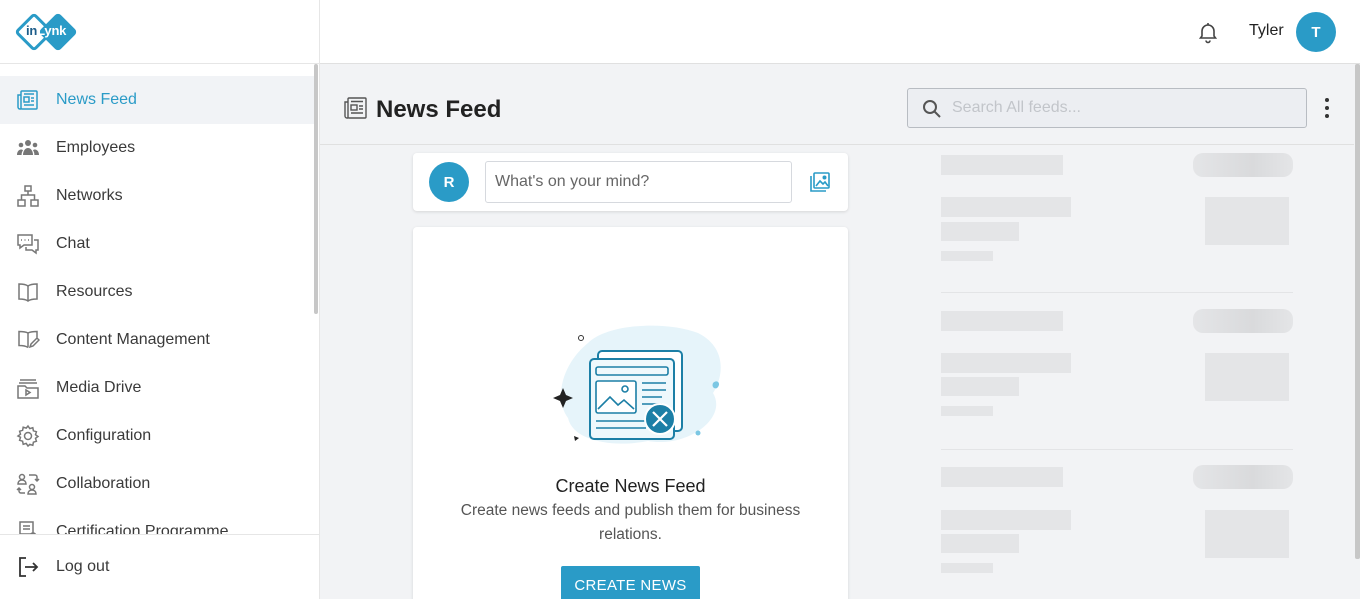 This screenshot has width=1360, height=599. Describe the element at coordinates (83, 566) in the screenshot. I see `logout-label: Log out` at that location.